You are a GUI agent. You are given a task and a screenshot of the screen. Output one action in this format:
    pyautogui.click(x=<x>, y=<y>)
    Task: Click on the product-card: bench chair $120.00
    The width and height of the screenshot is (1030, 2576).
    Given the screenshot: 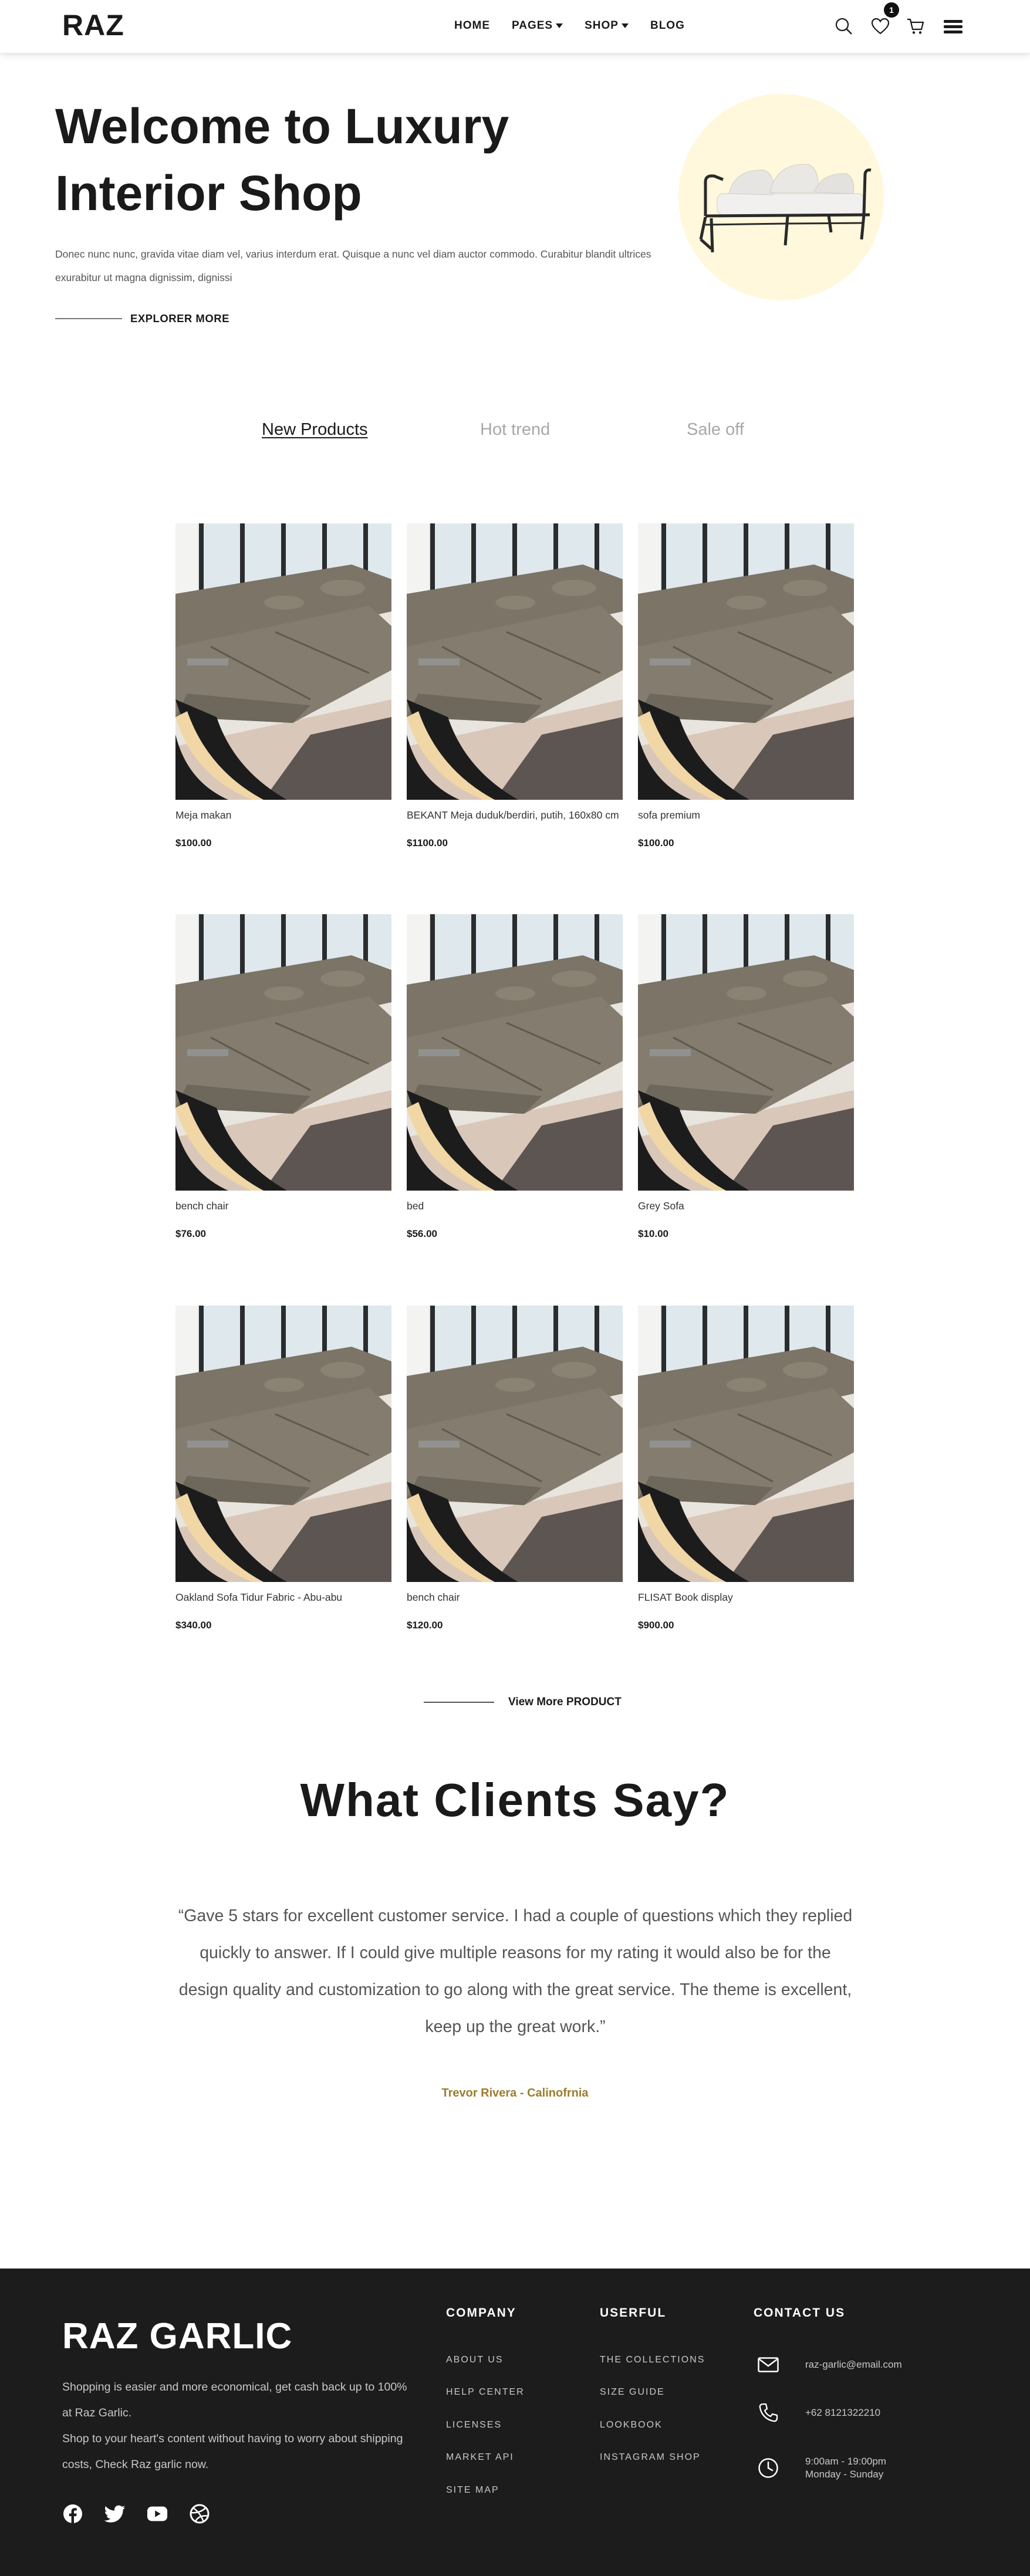 What is the action you would take?
    pyautogui.click(x=515, y=1468)
    